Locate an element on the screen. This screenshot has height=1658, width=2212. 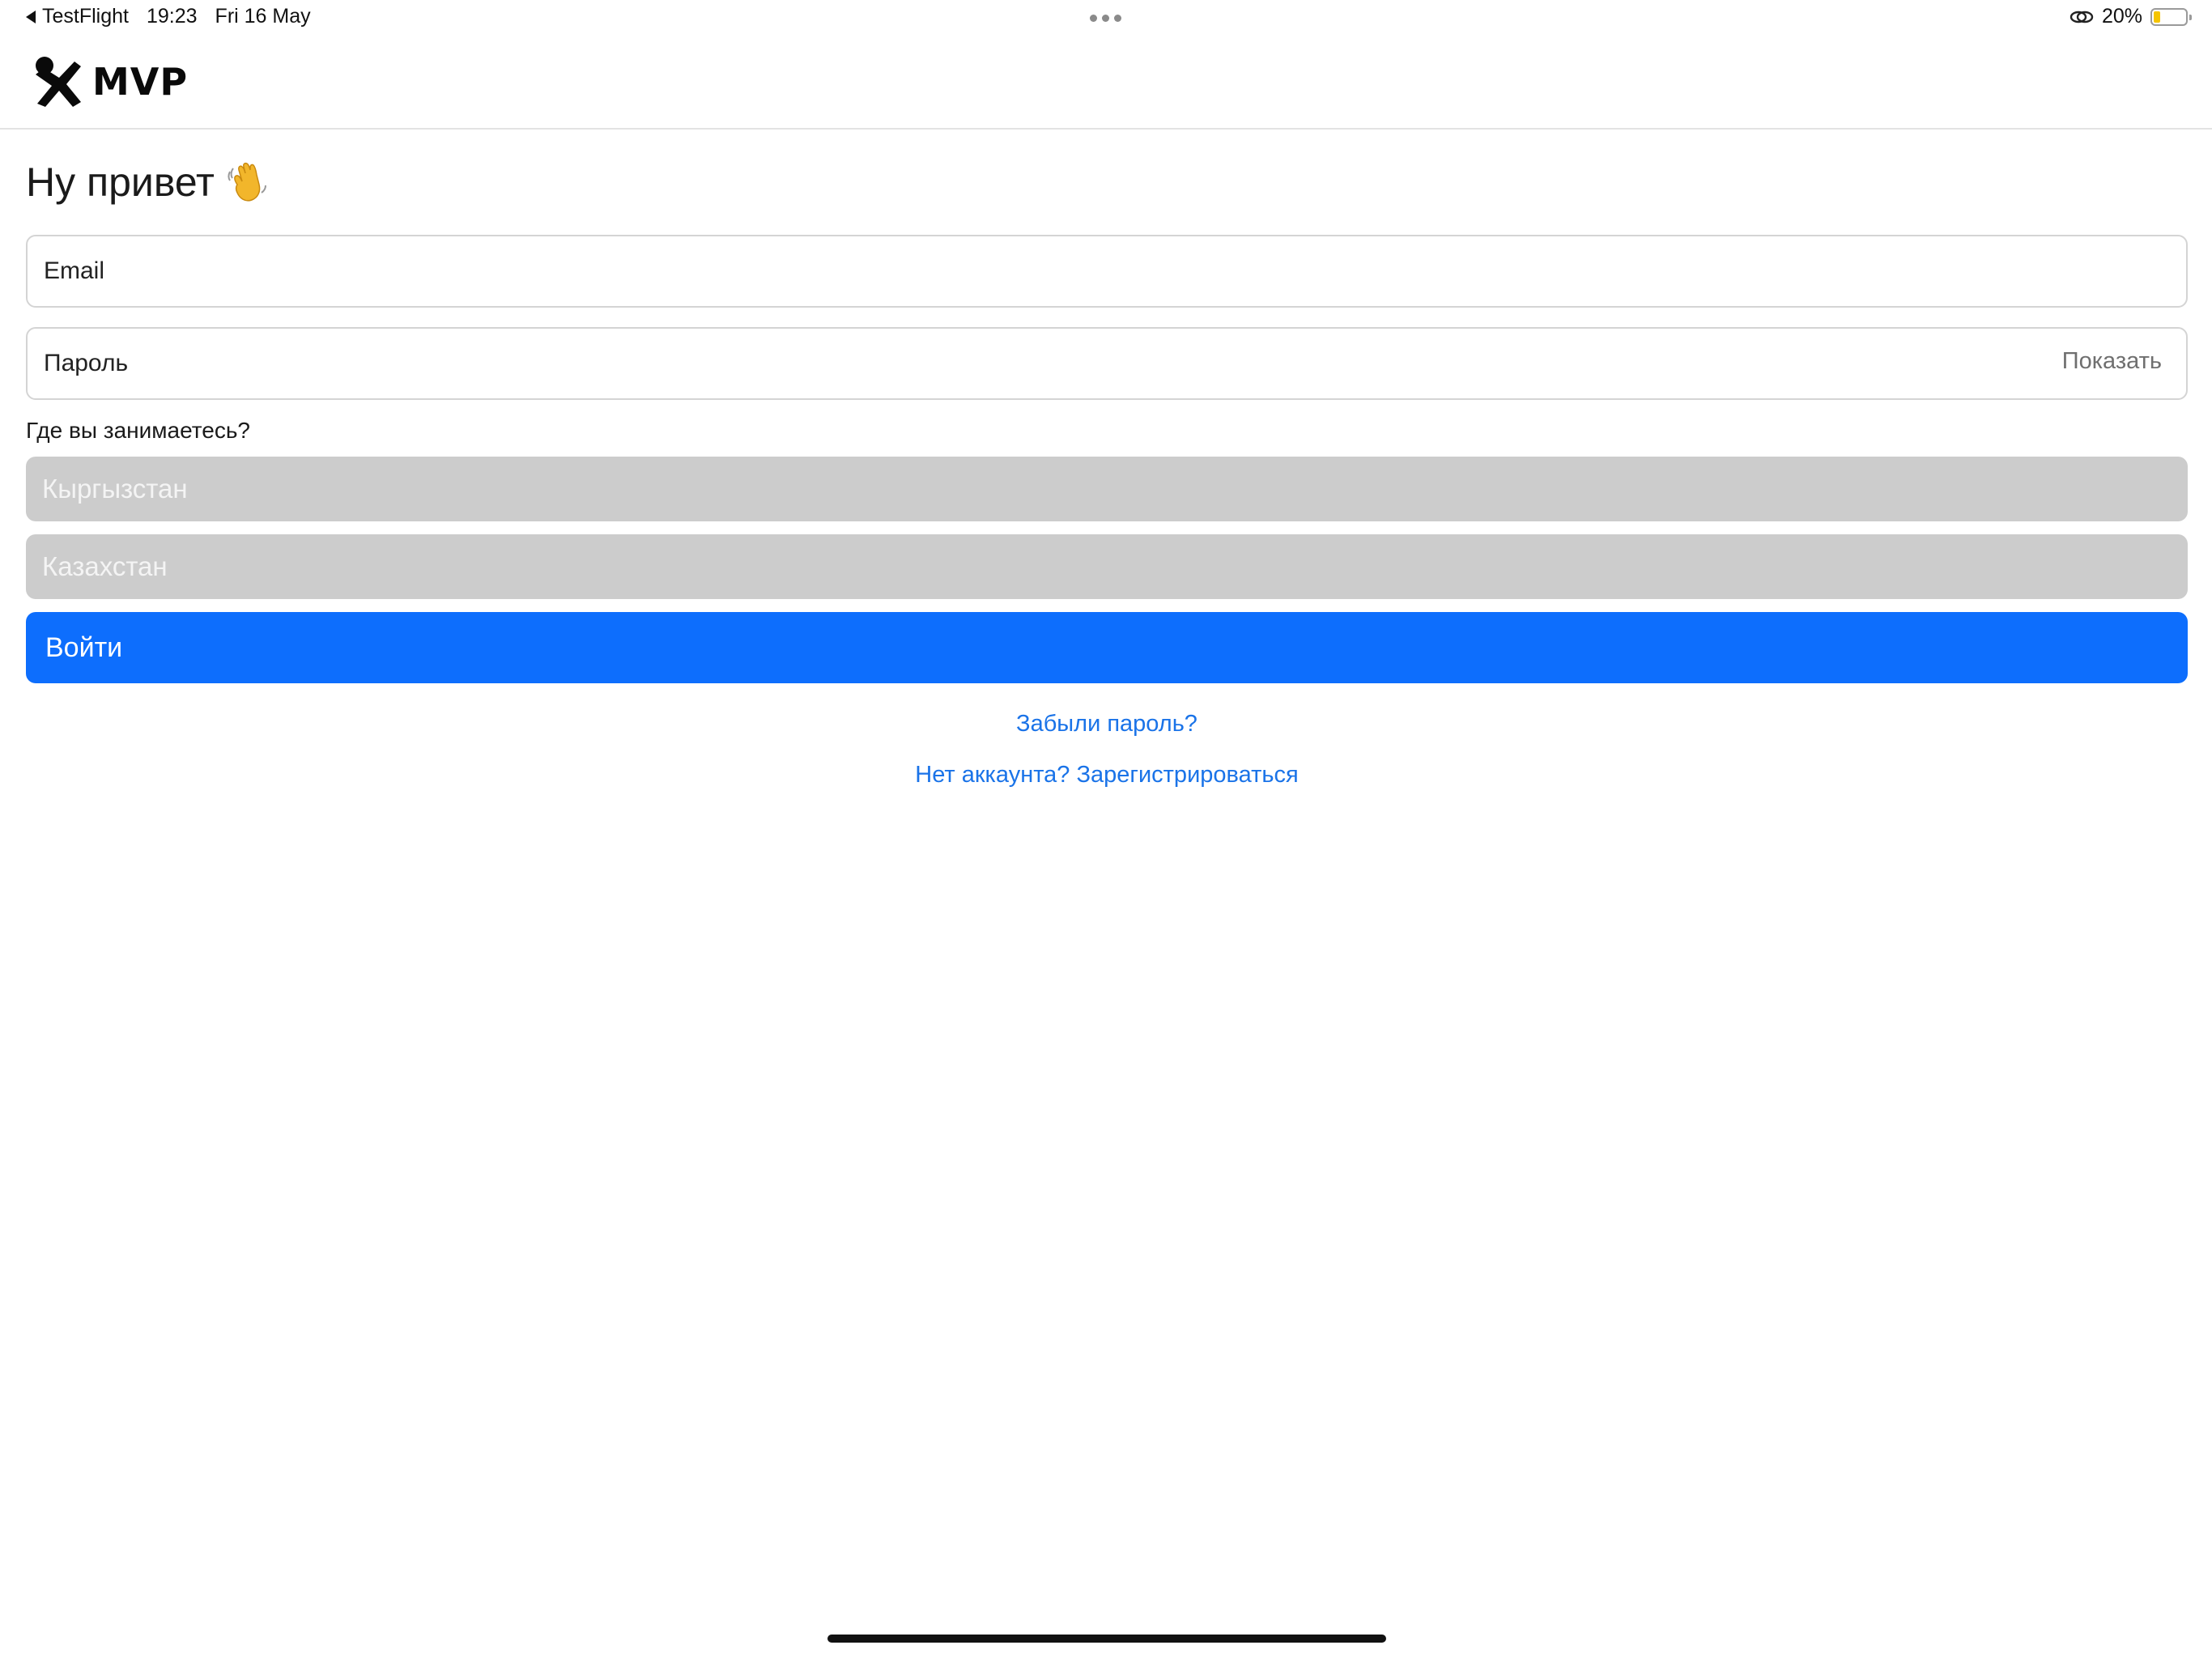
page-title: Ну привет is located at coordinates (121, 182).